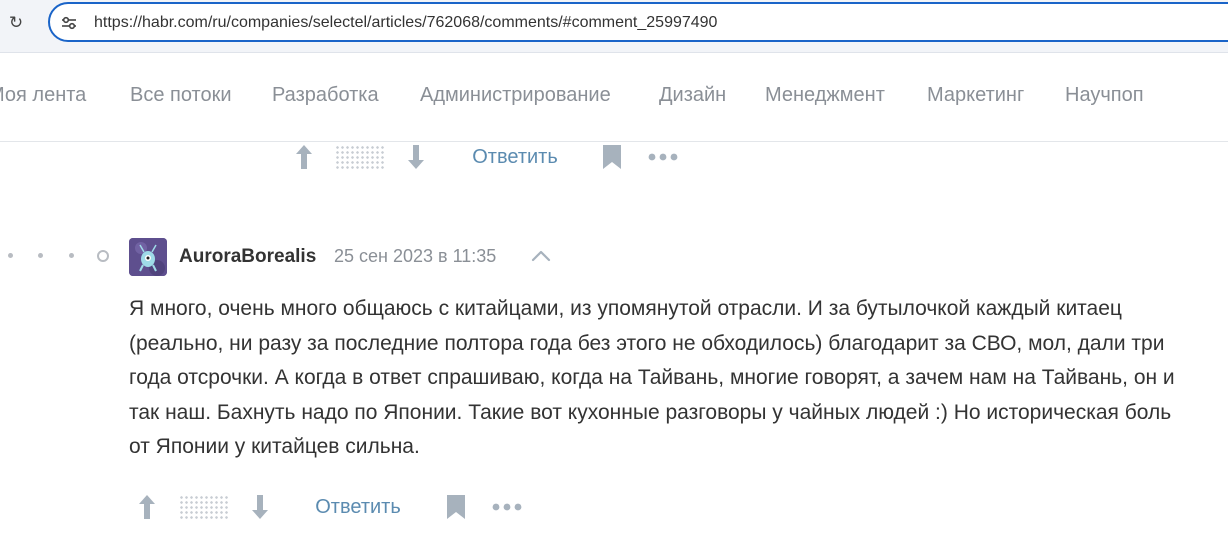  Describe the element at coordinates (16, 23) in the screenshot. I see `reload-icon: ↻` at that location.